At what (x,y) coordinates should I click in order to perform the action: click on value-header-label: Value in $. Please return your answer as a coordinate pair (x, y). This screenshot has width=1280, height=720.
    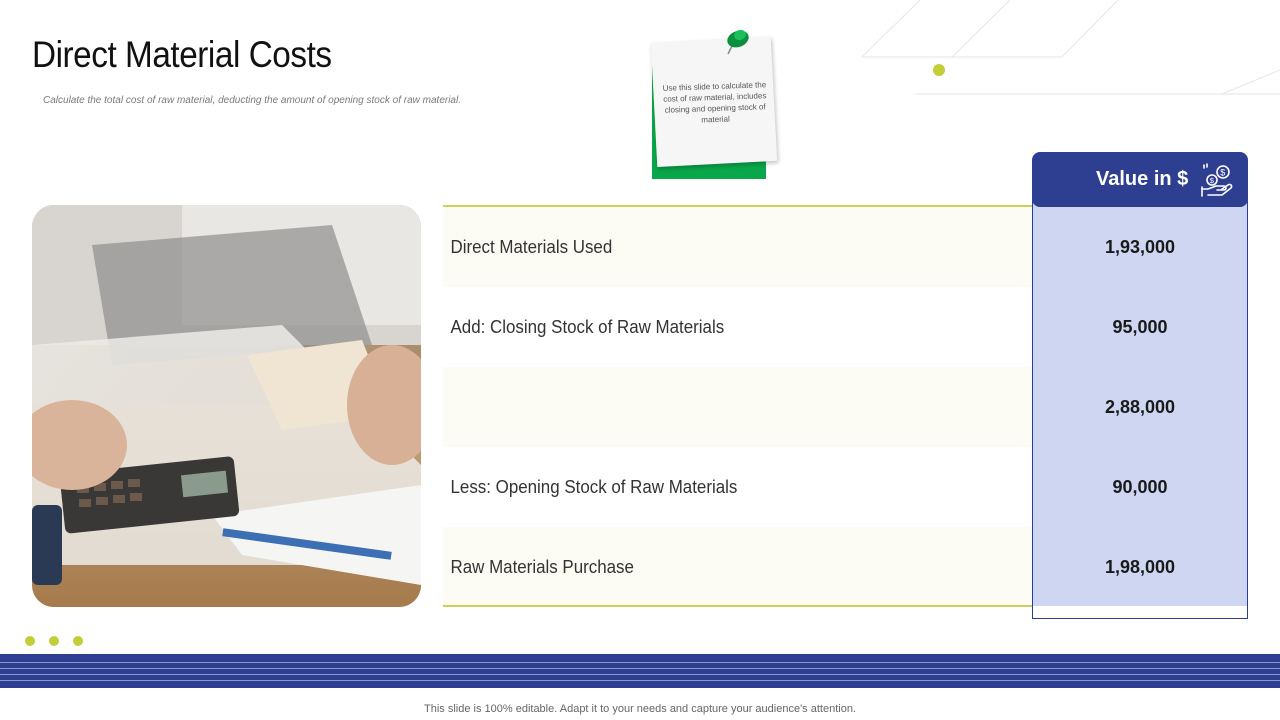
    Looking at the image, I should click on (1142, 179).